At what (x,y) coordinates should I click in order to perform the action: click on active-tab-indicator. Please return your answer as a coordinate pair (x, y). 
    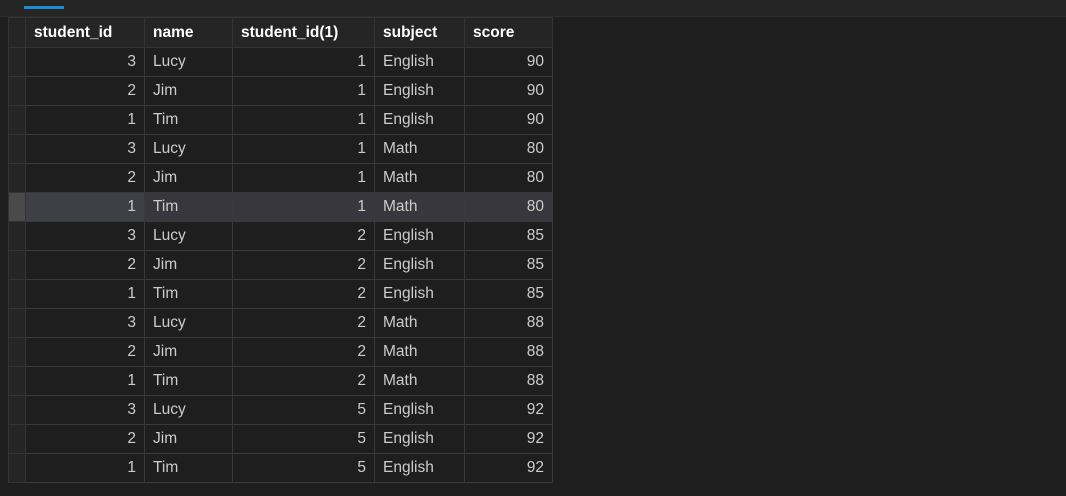
    Looking at the image, I should click on (44, 7).